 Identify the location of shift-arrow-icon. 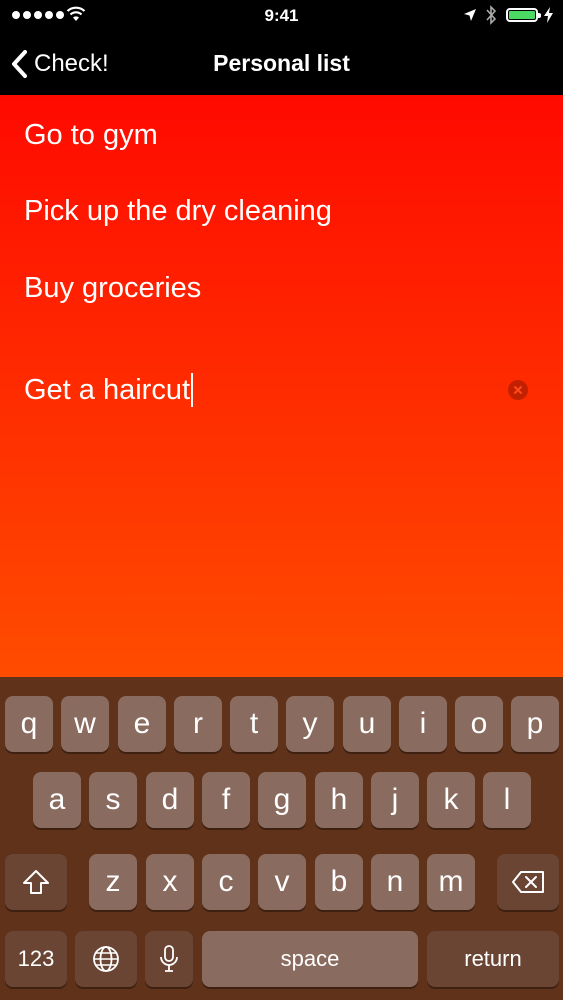
(36, 882).